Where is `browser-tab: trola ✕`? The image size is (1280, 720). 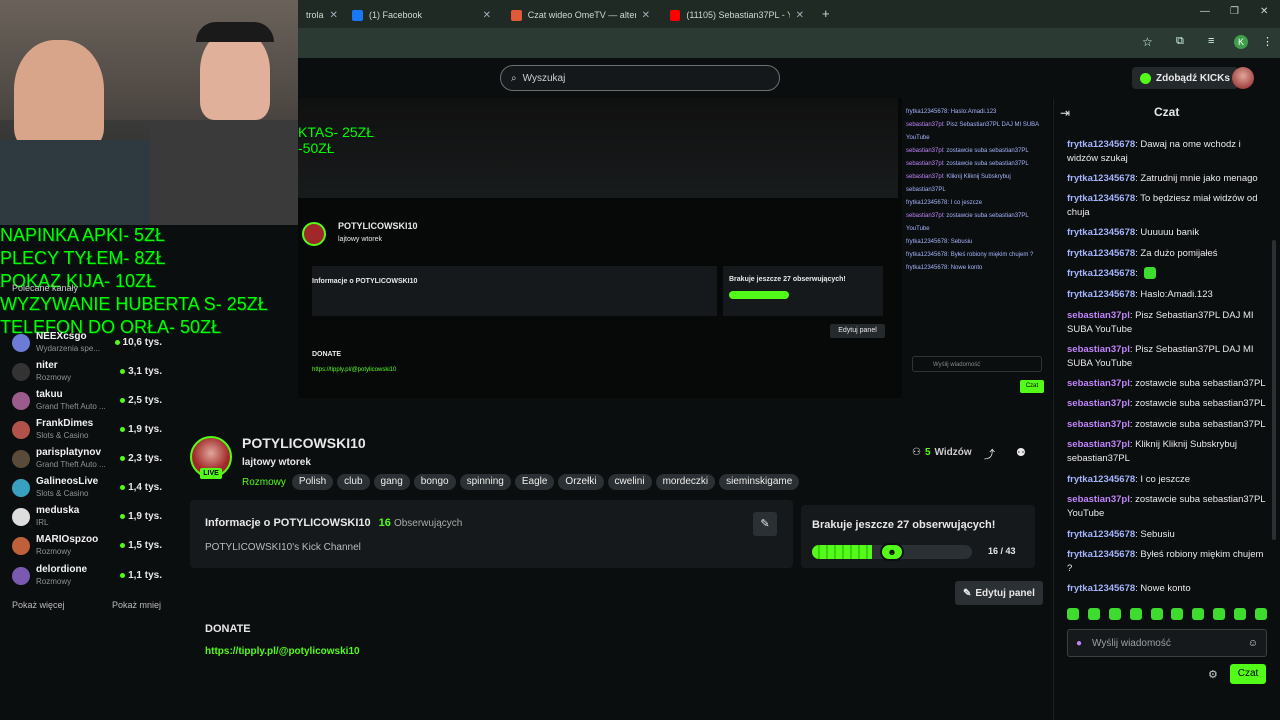
browser-tab: trola ✕ is located at coordinates (319, 15).